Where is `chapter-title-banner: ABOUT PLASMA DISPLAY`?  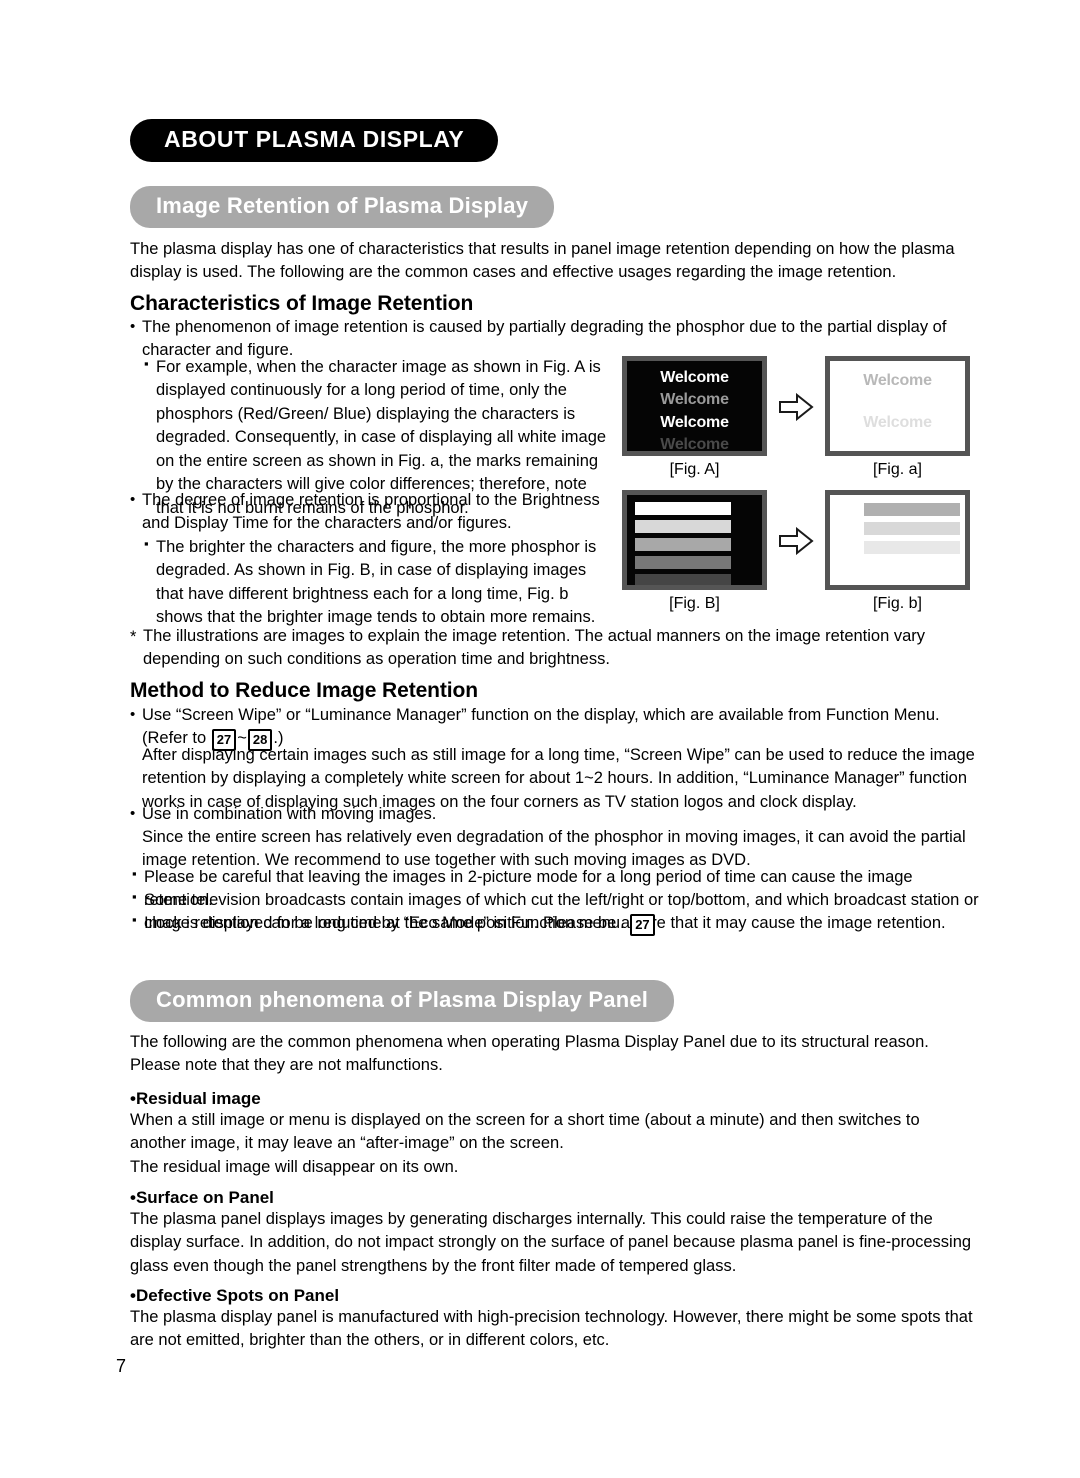
chapter-title-banner: ABOUT PLASMA DISPLAY is located at coordinates (314, 140).